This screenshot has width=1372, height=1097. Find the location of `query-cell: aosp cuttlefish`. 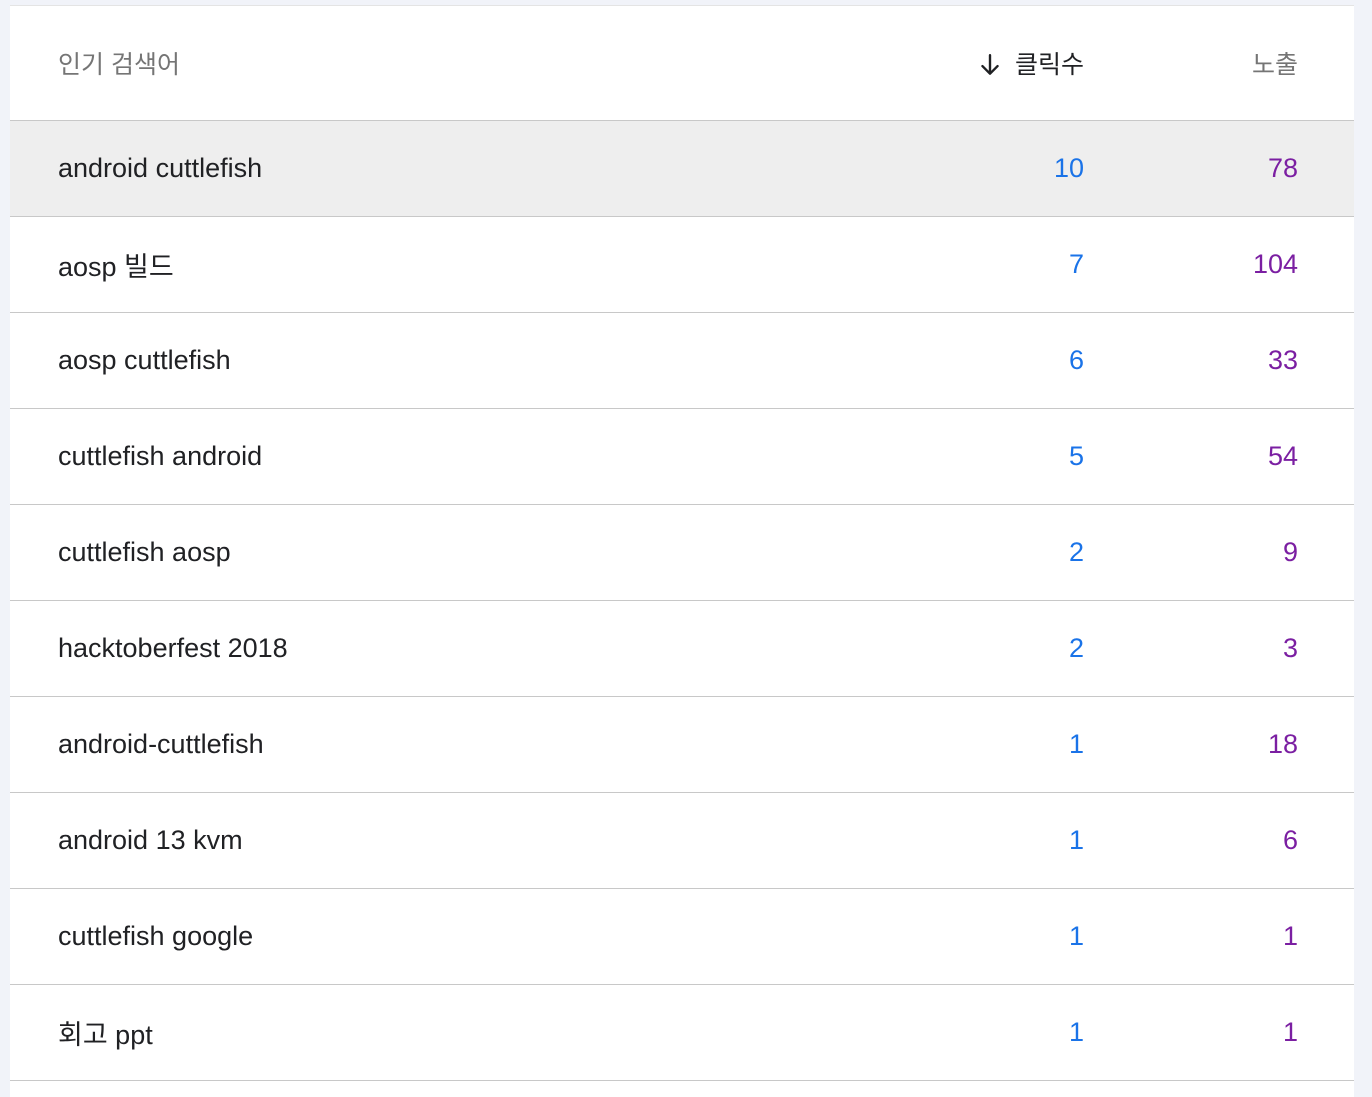

query-cell: aosp cuttlefish is located at coordinates (144, 360).